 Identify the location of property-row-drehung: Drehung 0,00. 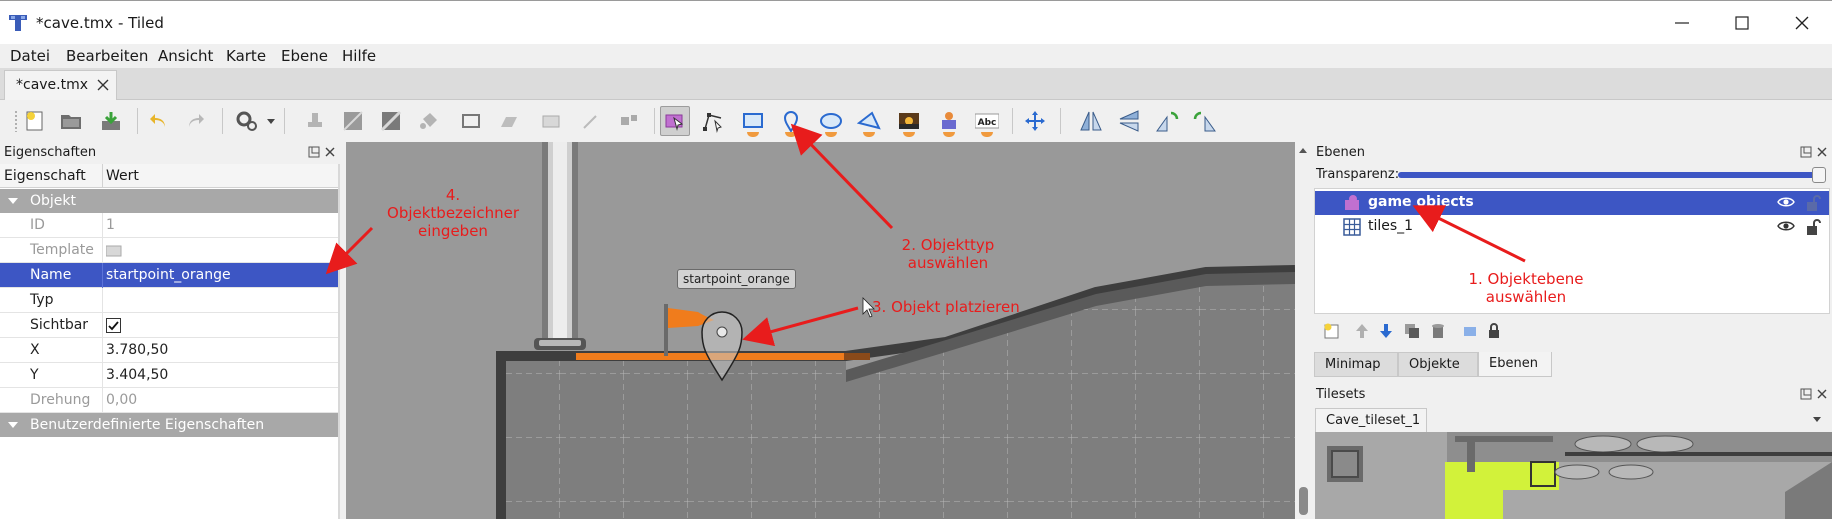
(170, 400).